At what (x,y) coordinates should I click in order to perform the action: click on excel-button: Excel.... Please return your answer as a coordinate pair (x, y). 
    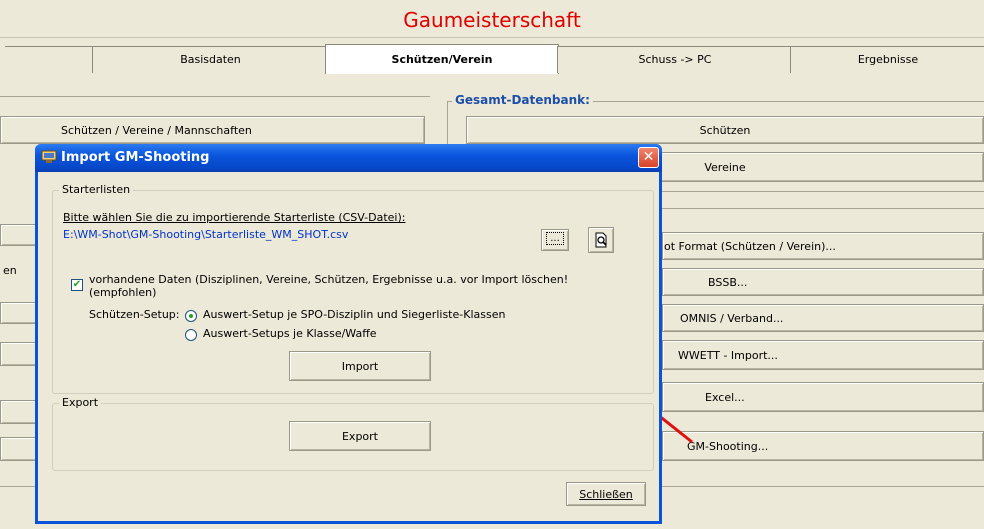
    Looking at the image, I should click on (823, 397).